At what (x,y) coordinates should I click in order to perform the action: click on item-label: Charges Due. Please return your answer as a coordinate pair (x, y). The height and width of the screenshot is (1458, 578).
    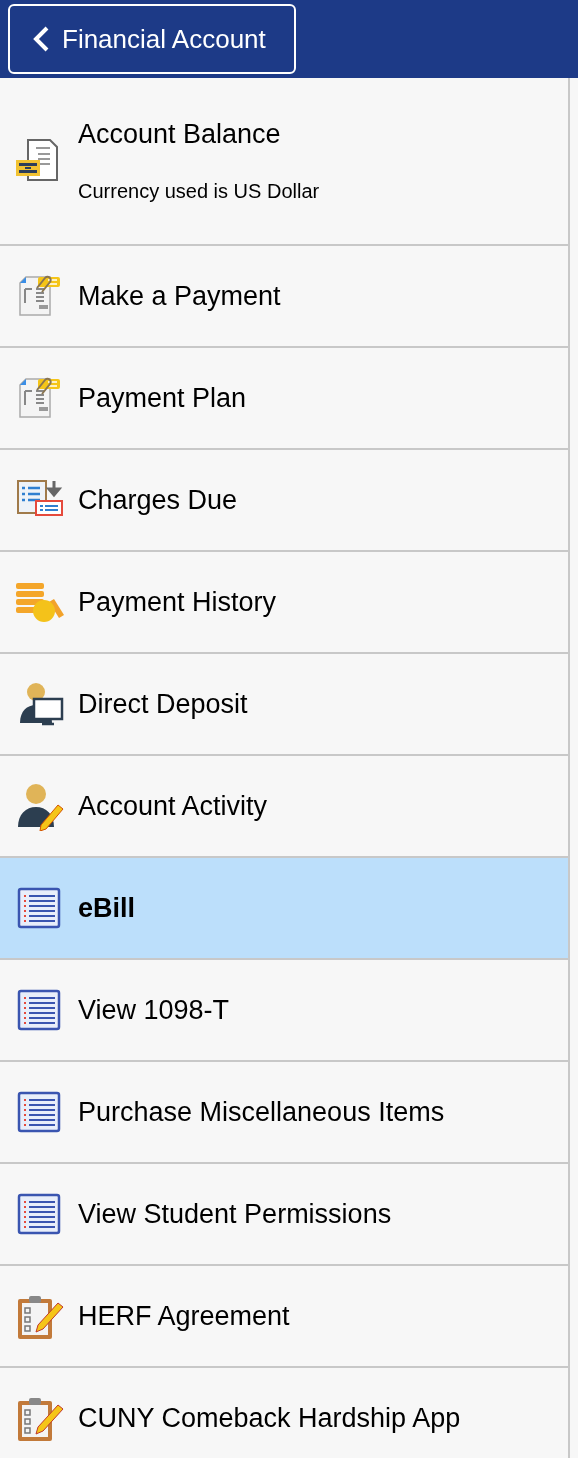
    Looking at the image, I should click on (158, 500).